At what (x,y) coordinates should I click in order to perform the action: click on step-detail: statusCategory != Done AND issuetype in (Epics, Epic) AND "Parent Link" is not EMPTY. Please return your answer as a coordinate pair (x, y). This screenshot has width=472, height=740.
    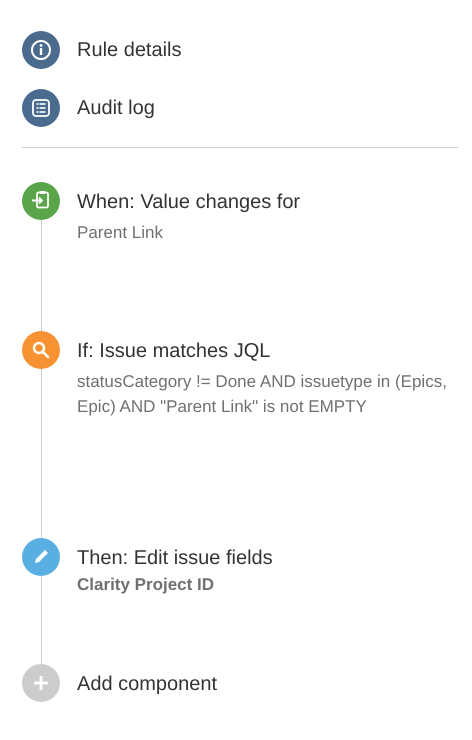
    Looking at the image, I should click on (262, 394).